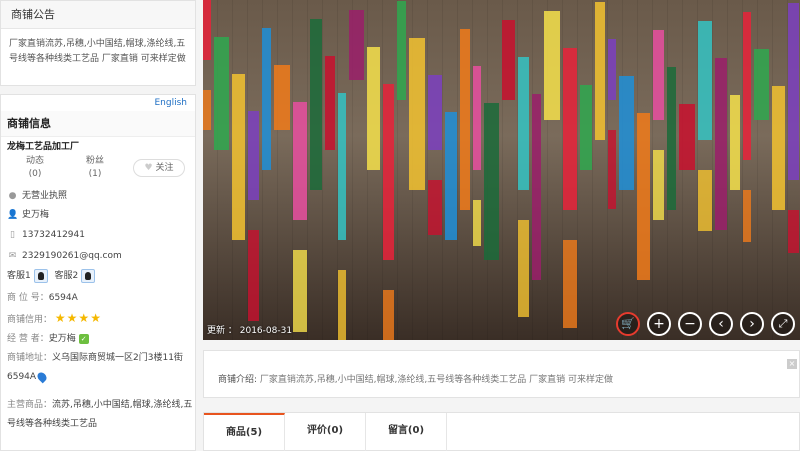  Describe the element at coordinates (406, 432) in the screenshot. I see `tab-messages: 留言(0)` at that location.